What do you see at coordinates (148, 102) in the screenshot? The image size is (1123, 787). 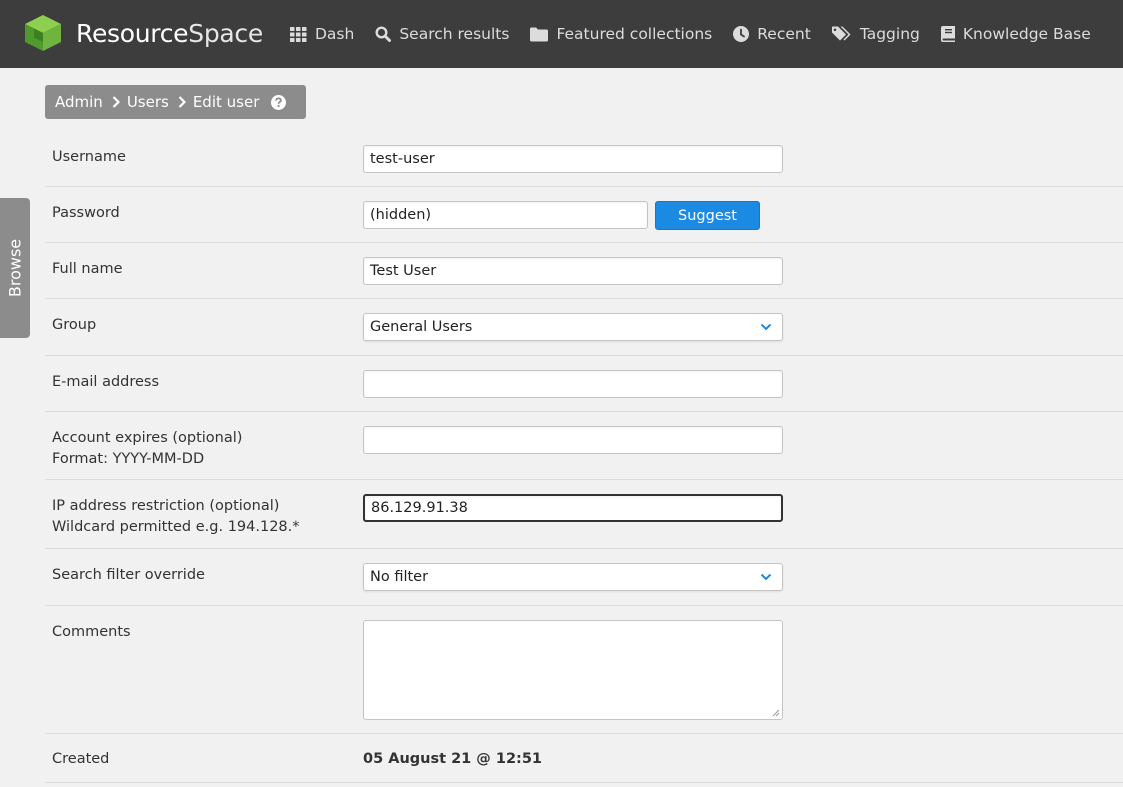 I see `breadcrumb-users: Users` at bounding box center [148, 102].